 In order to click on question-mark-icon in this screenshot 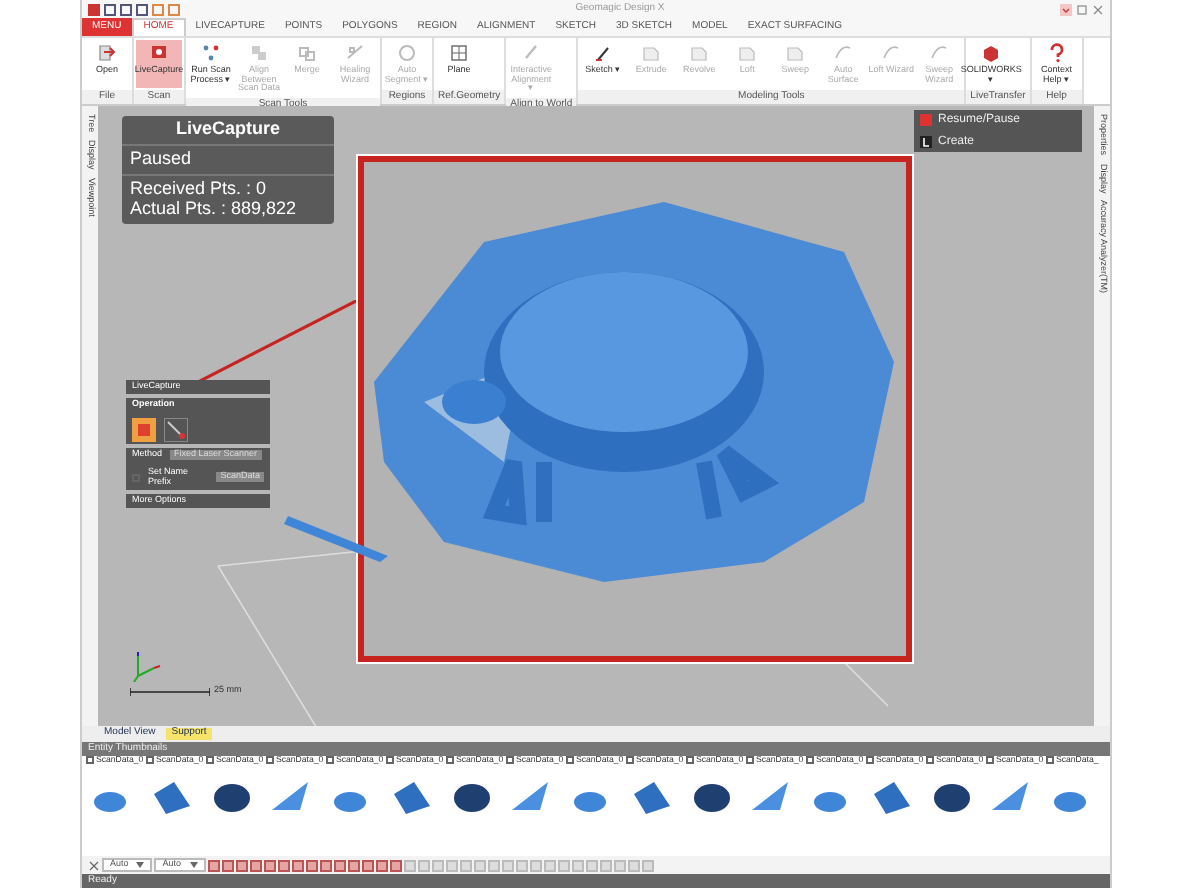, I will do `click(1056, 53)`.